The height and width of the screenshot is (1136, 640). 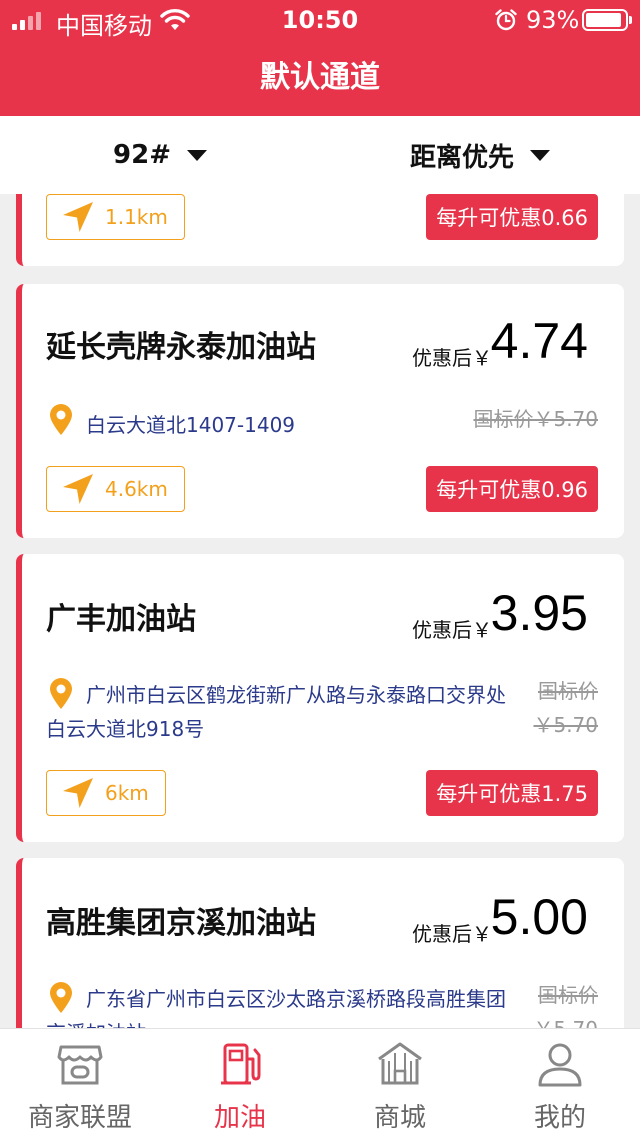 I want to click on user-icon, so click(x=560, y=1065).